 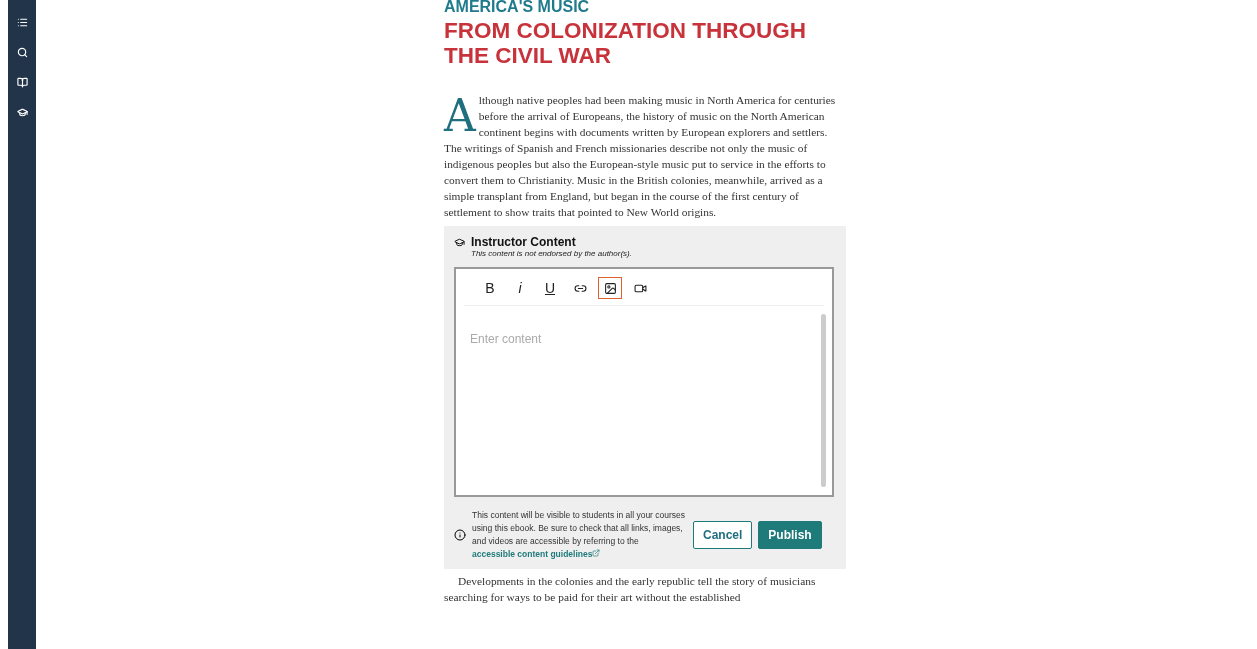 What do you see at coordinates (626, 43) in the screenshot?
I see `chapter-title: FROM COLONIZATION THROUGH THE CIVIL WAR` at bounding box center [626, 43].